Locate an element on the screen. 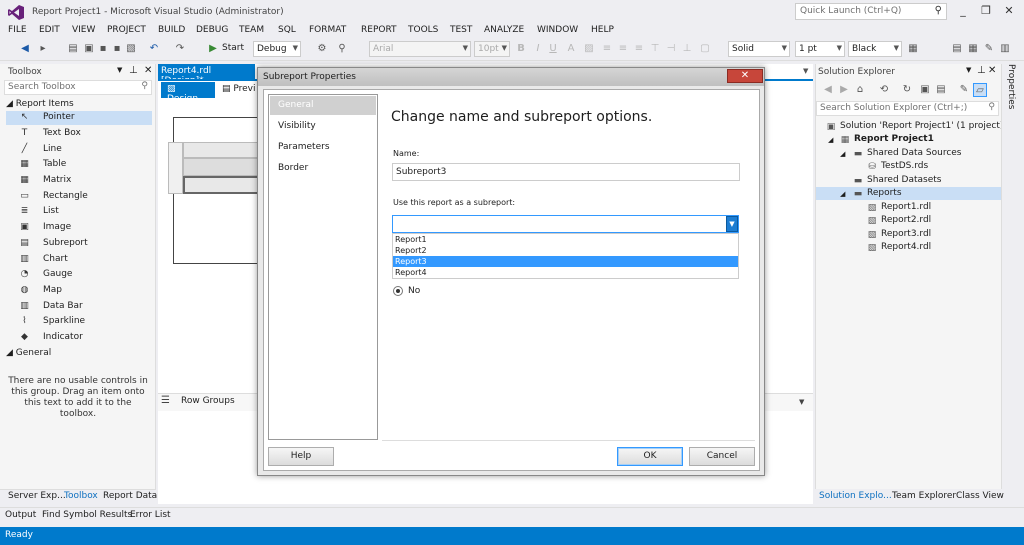  design-tab: ▧ Design is located at coordinates (188, 93).